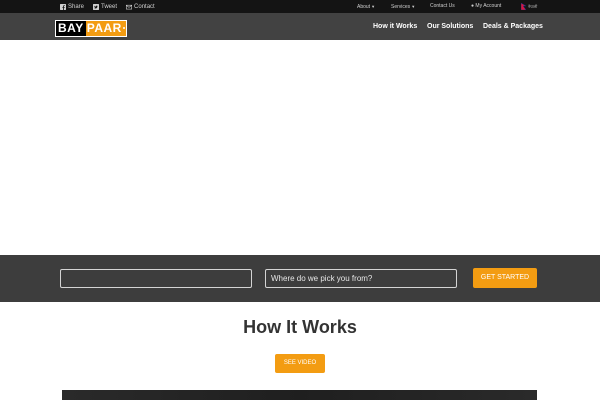 This screenshot has height=400, width=600. What do you see at coordinates (105, 28) in the screenshot?
I see `logo-part-paar: PAAR` at bounding box center [105, 28].